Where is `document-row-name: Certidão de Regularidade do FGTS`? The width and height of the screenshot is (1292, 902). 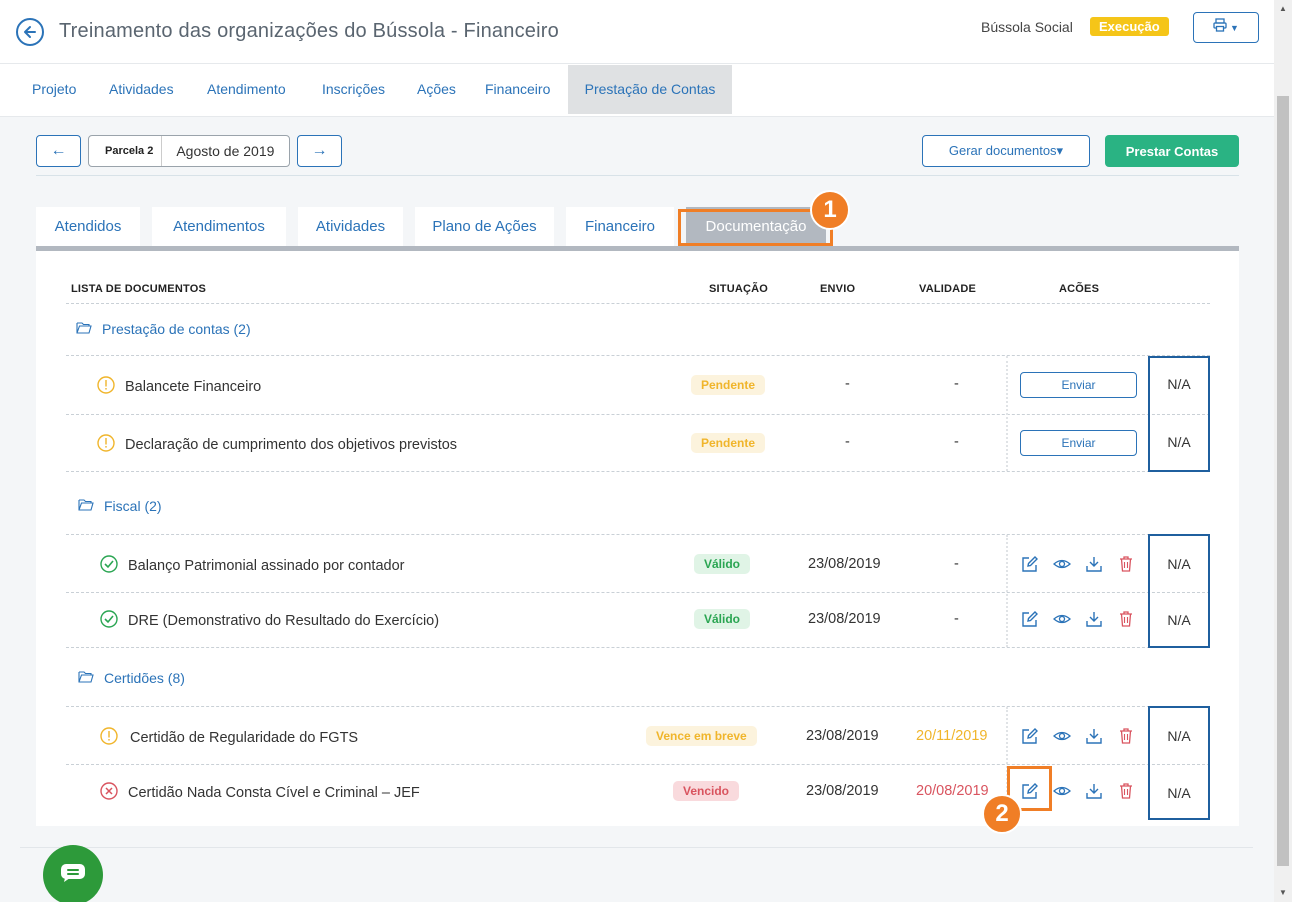 document-row-name: Certidão de Regularidade do FGTS is located at coordinates (229, 738).